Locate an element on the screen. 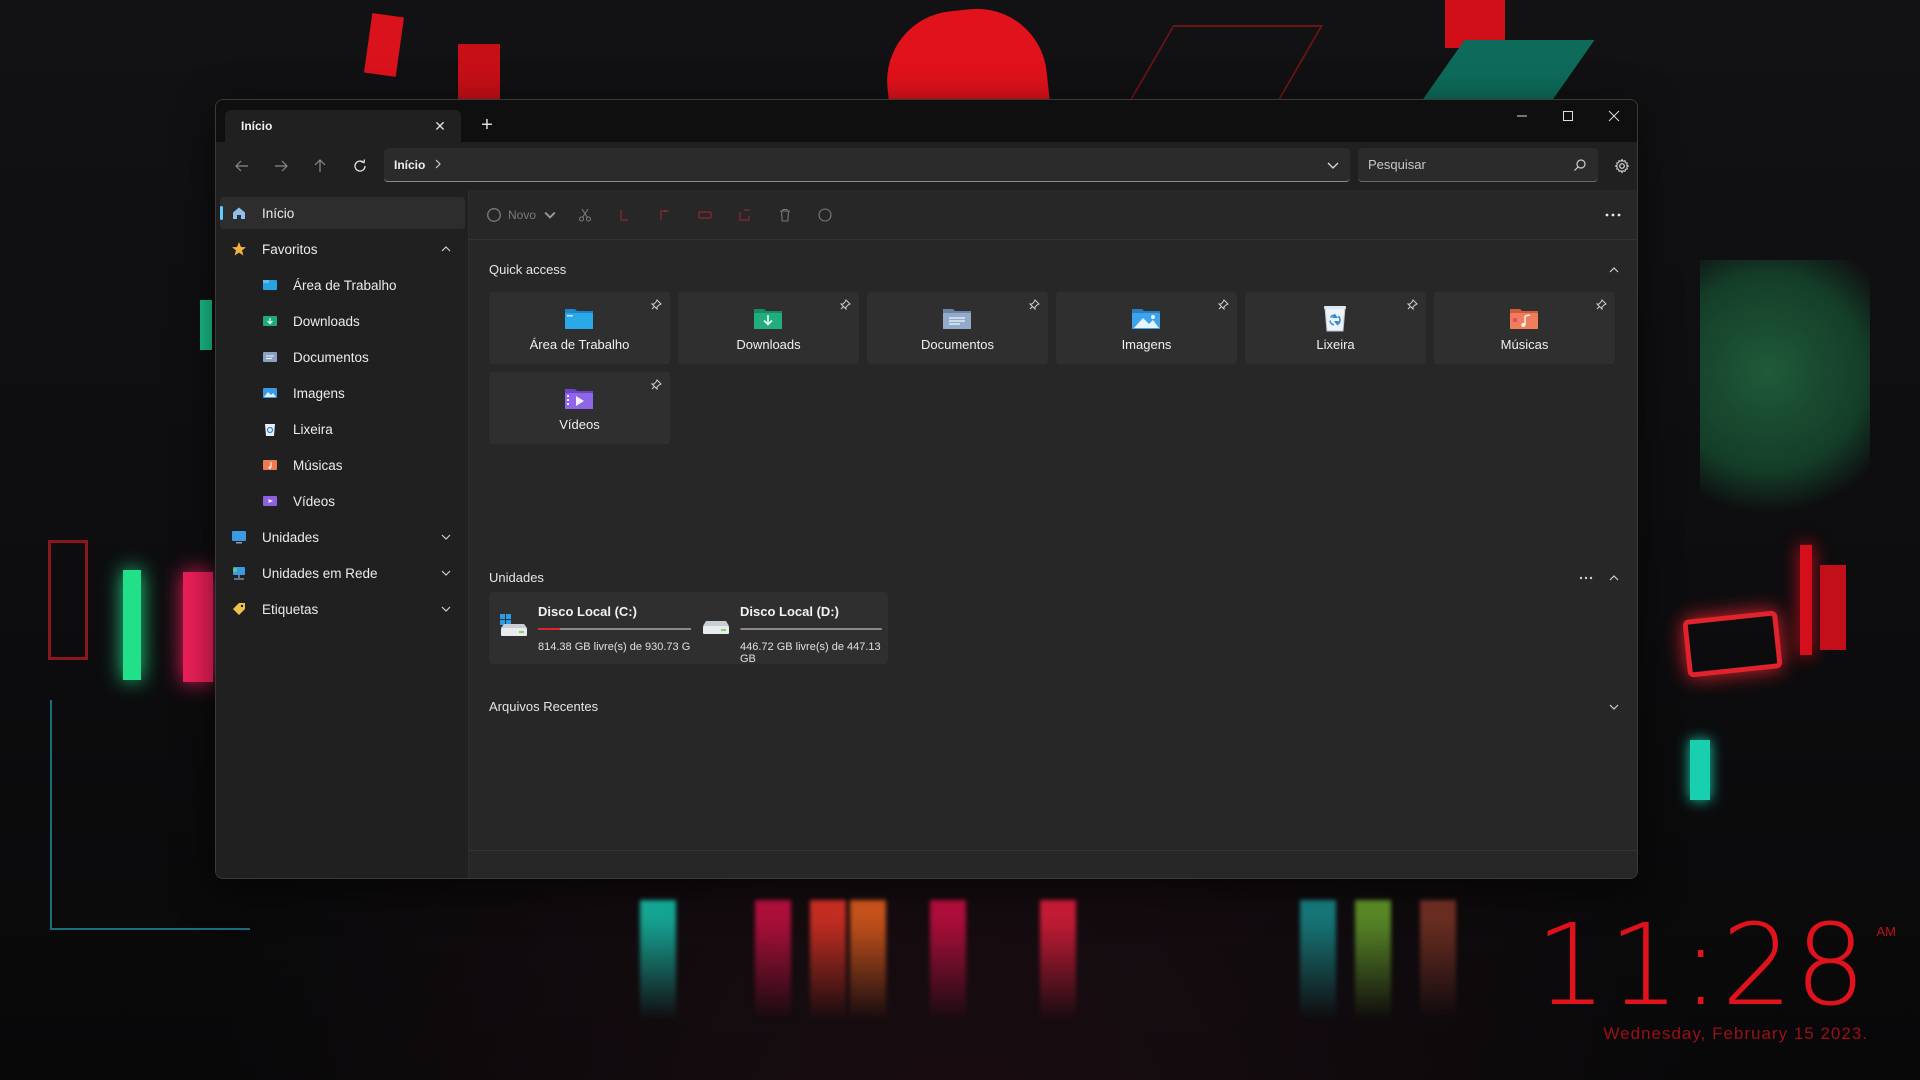  sidebar-item-downloads: Downloads is located at coordinates (342, 321).